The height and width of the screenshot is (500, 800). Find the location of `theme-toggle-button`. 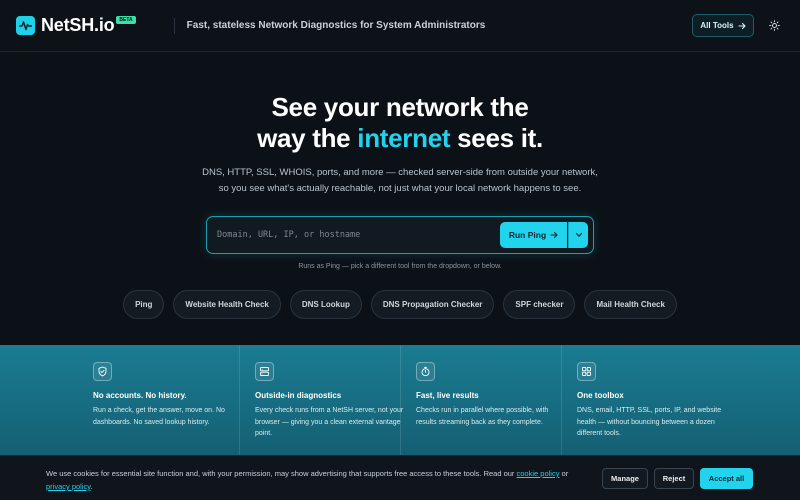

theme-toggle-button is located at coordinates (774, 25).